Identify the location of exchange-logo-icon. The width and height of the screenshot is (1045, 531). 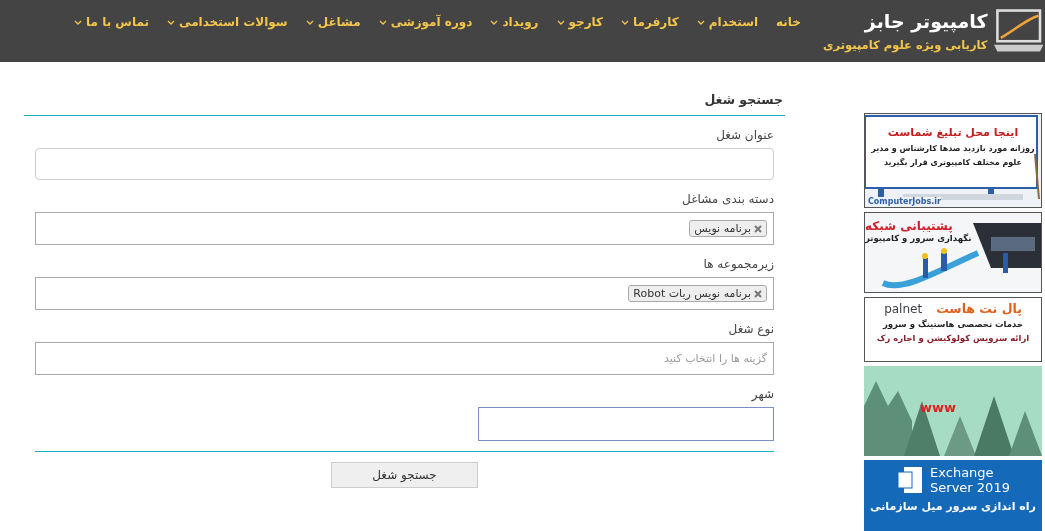
(910, 480).